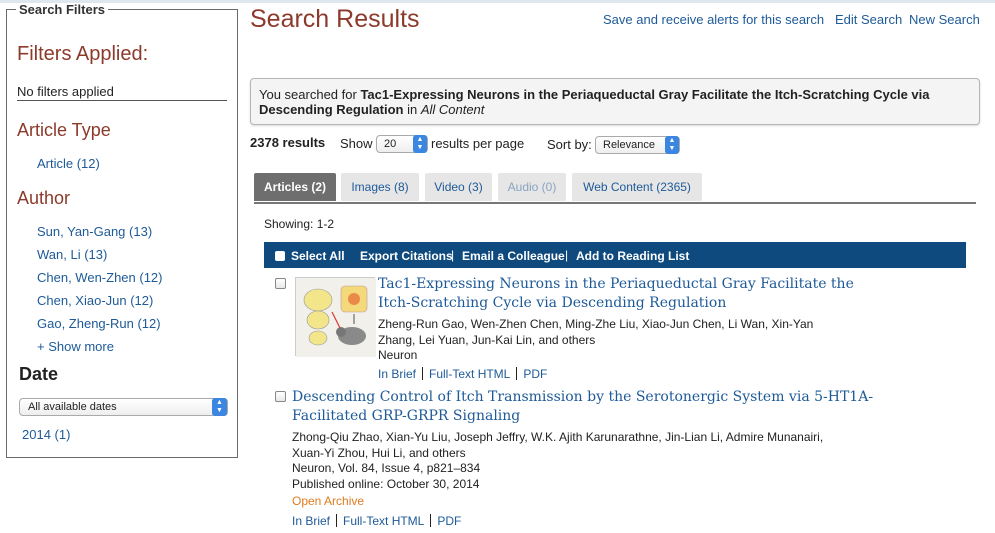 The width and height of the screenshot is (995, 533). What do you see at coordinates (99, 323) in the screenshot?
I see `filter-author-link: Gao, Zheng-Run (12)` at bounding box center [99, 323].